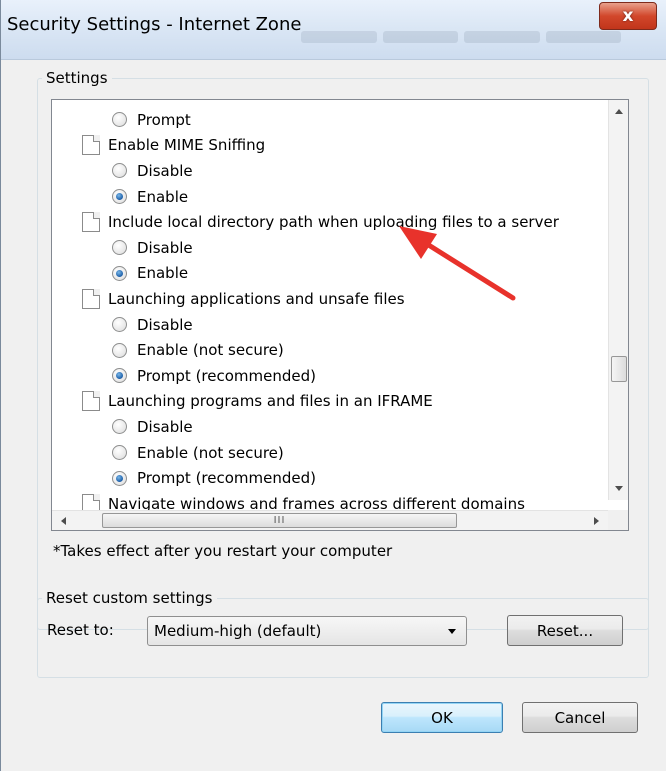 The height and width of the screenshot is (771, 666). I want to click on grip-icon: III, so click(279, 520).